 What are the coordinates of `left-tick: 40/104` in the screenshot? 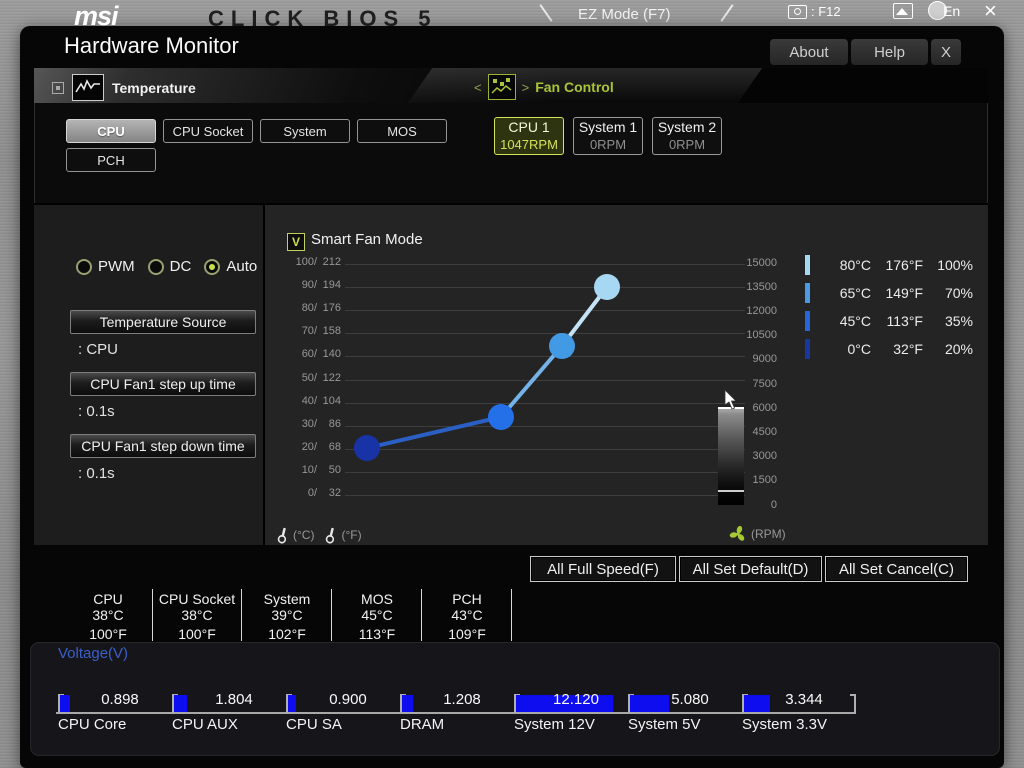 It's located at (321, 400).